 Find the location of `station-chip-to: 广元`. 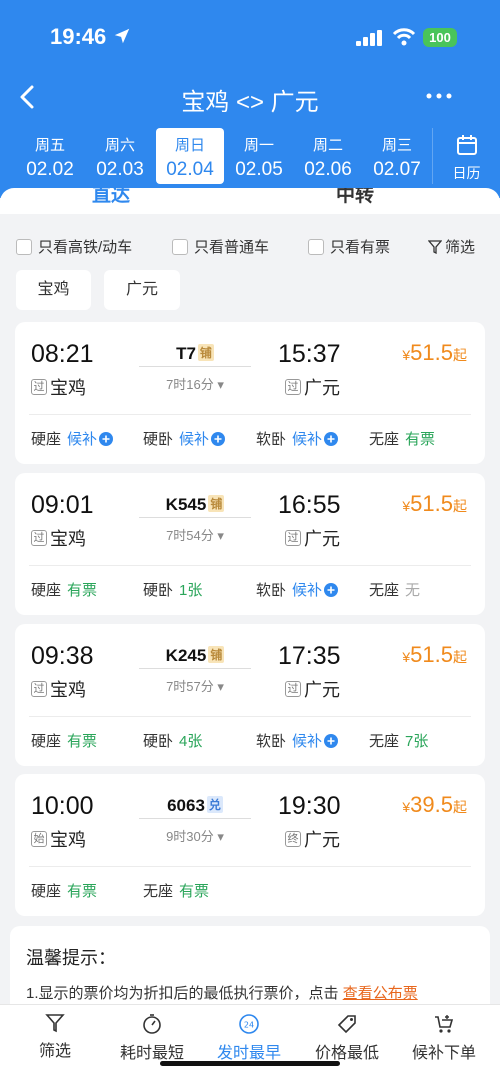

station-chip-to: 广元 is located at coordinates (142, 290).